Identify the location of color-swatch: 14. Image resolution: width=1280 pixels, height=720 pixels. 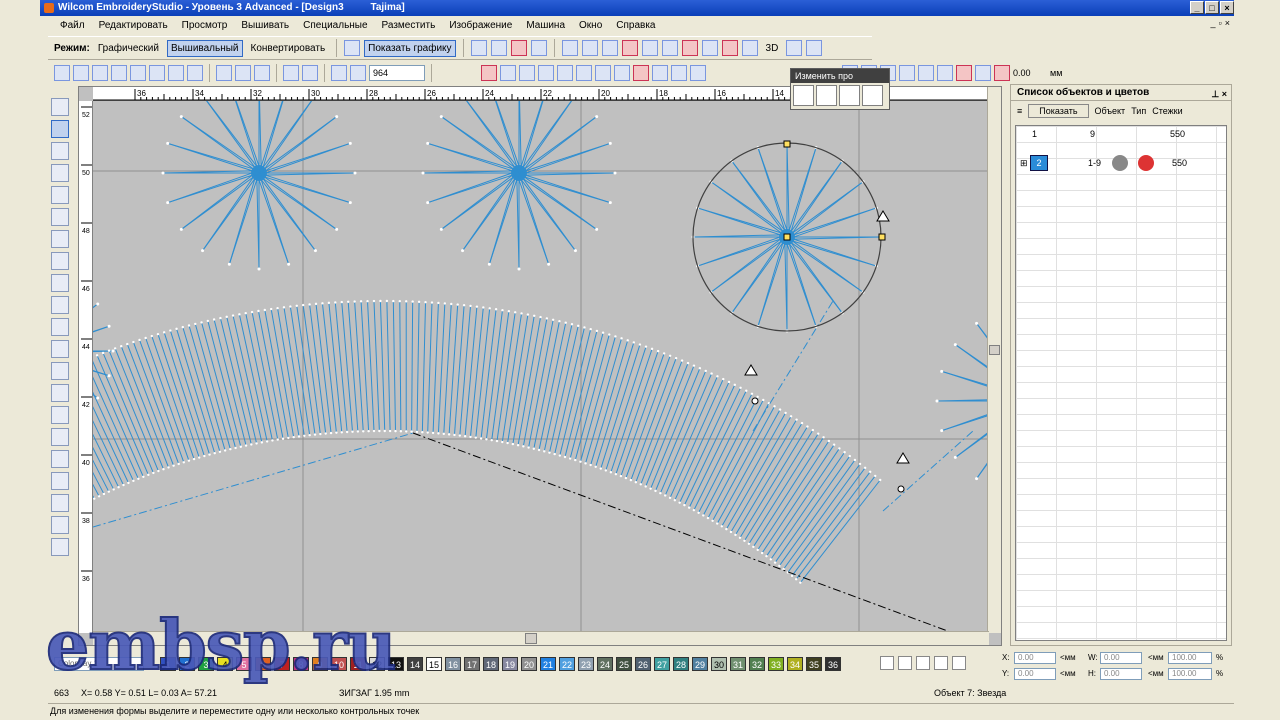
(415, 664).